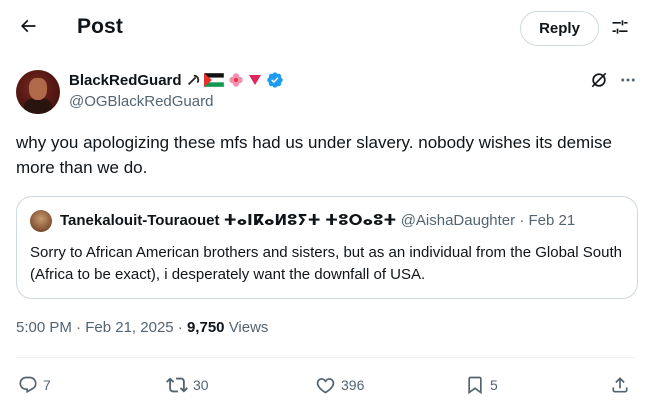 The width and height of the screenshot is (651, 416). What do you see at coordinates (177, 385) in the screenshot?
I see `repost-icon` at bounding box center [177, 385].